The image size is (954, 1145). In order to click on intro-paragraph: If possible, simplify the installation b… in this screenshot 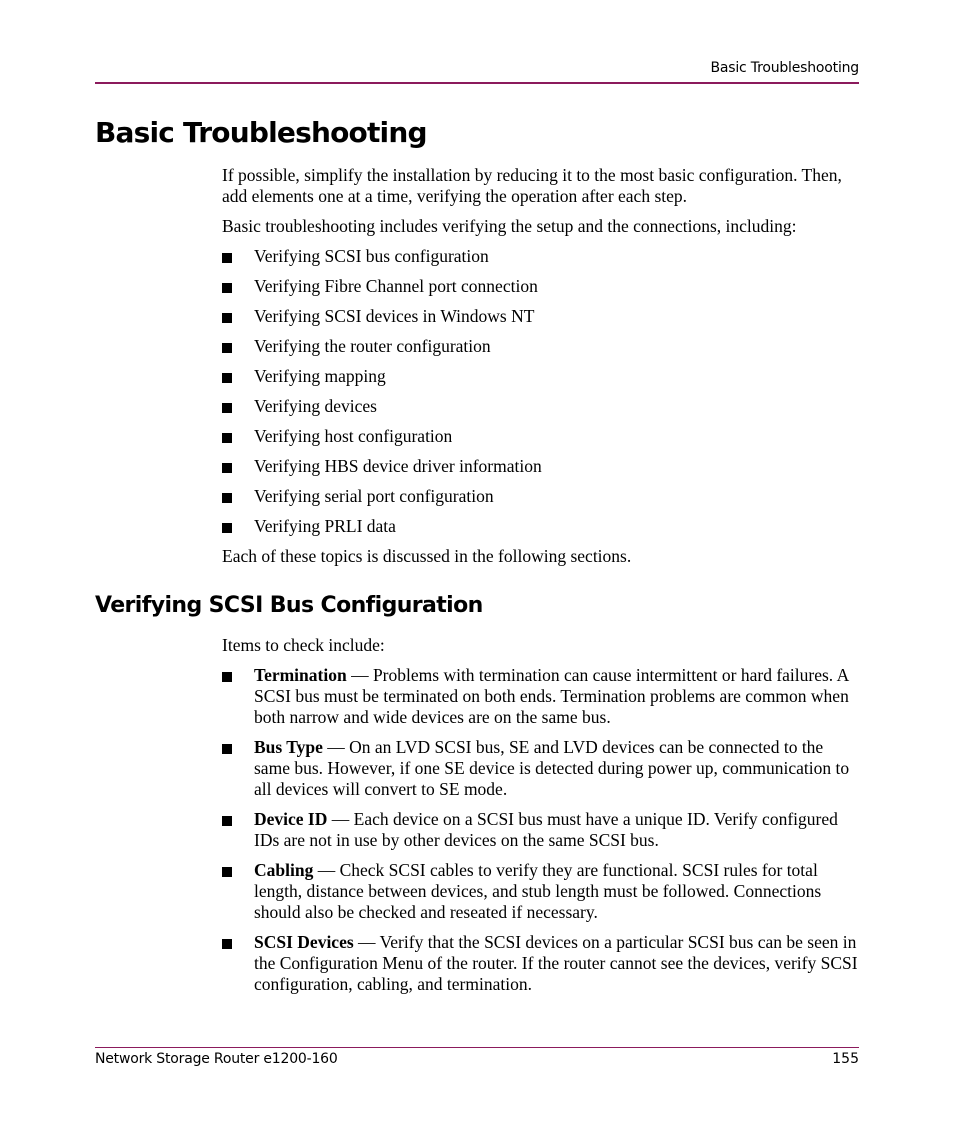, I will do `click(532, 185)`.